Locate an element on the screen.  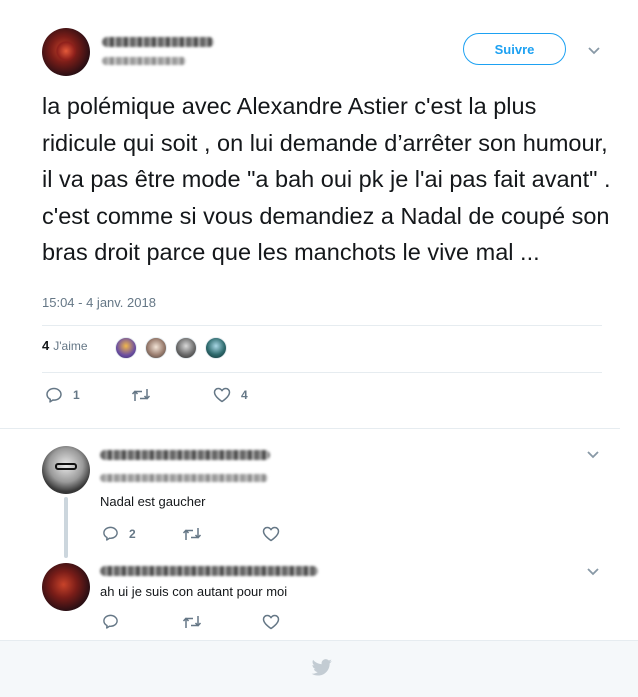
reply-button is located at coordinates (142, 621).